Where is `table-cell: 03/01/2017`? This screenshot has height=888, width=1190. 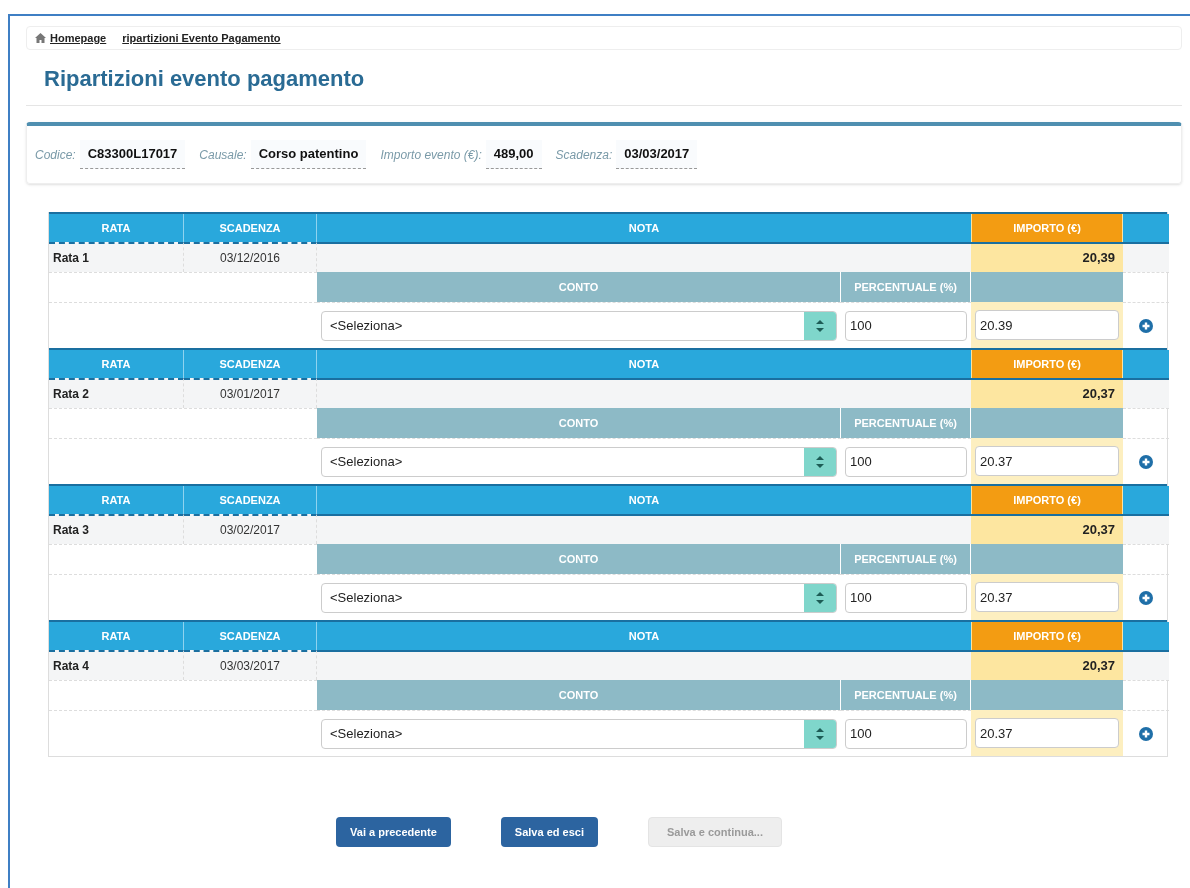 table-cell: 03/01/2017 is located at coordinates (250, 393).